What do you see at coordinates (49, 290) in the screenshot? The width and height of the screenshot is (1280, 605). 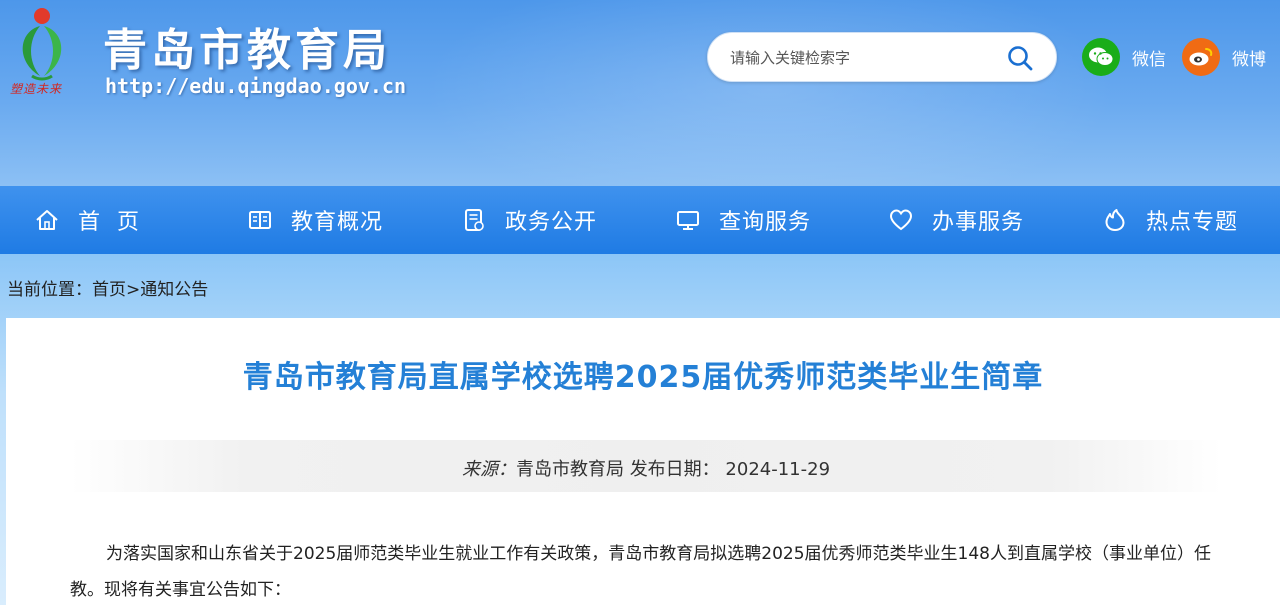 I see `breadcrumb-prefix: 当前位置：` at bounding box center [49, 290].